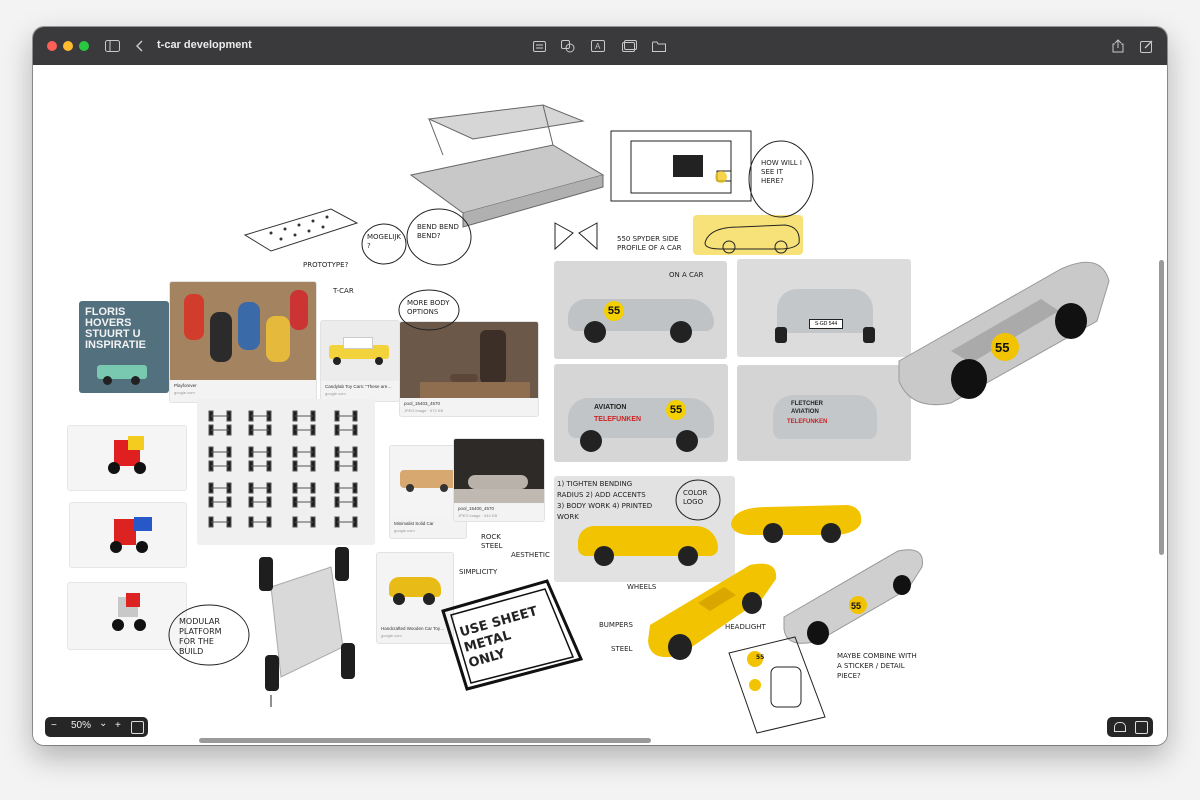 This screenshot has height=800, width=1200. What do you see at coordinates (422, 403) in the screenshot?
I see `card-title: pool_15403_4570` at bounding box center [422, 403].